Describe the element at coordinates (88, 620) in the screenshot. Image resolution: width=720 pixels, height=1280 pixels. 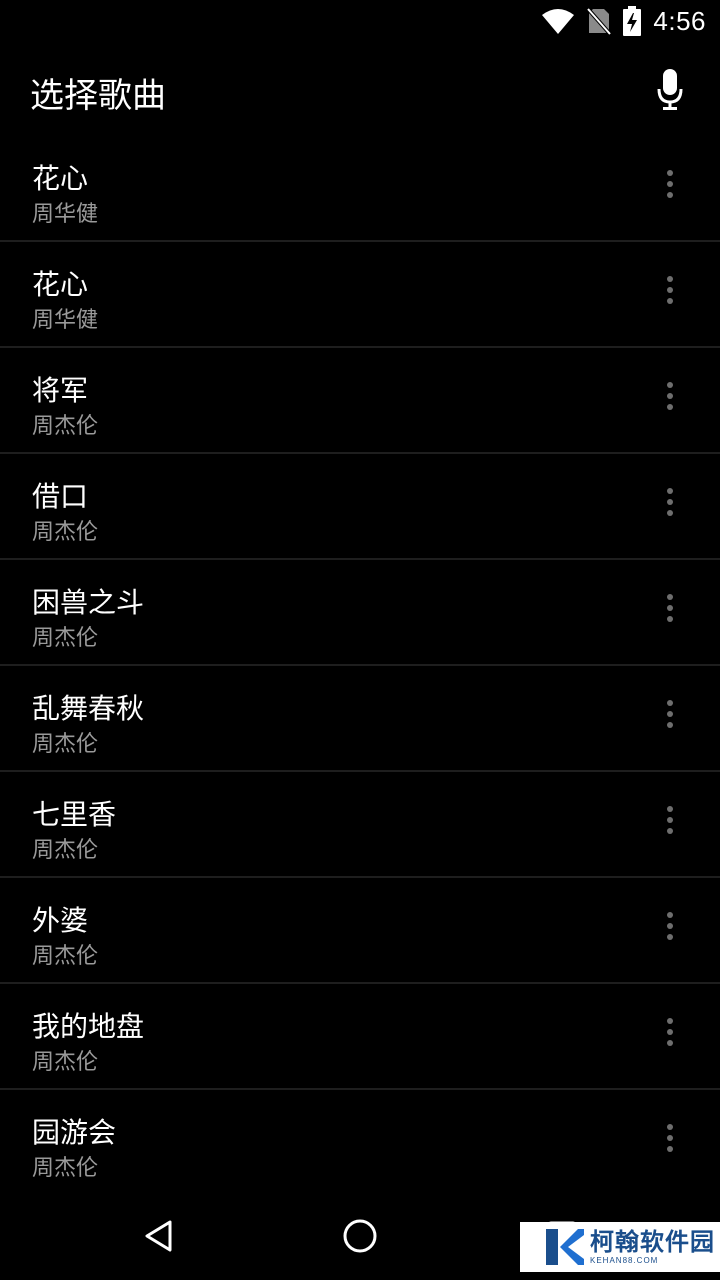
I see `song-text: 困兽之斗 周杰伦` at that location.